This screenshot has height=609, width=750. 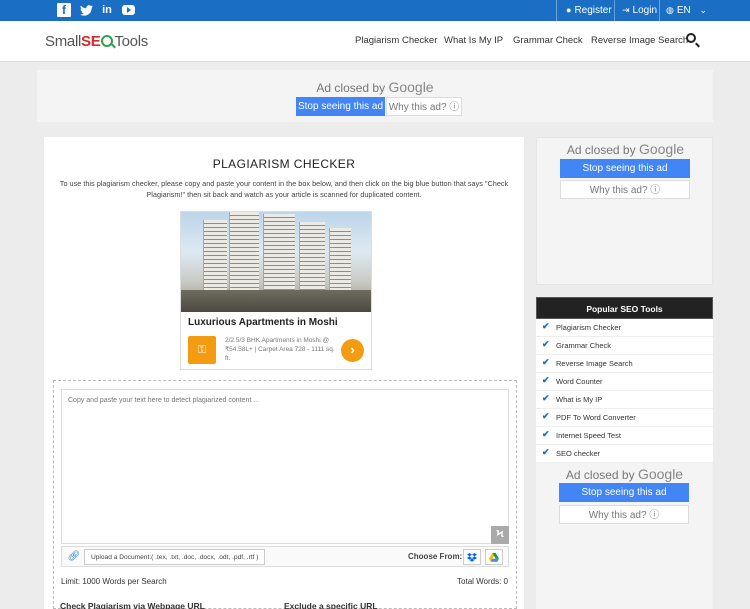 I want to click on nav-plagiarism-checker: Plagiarism Checker, so click(x=396, y=40).